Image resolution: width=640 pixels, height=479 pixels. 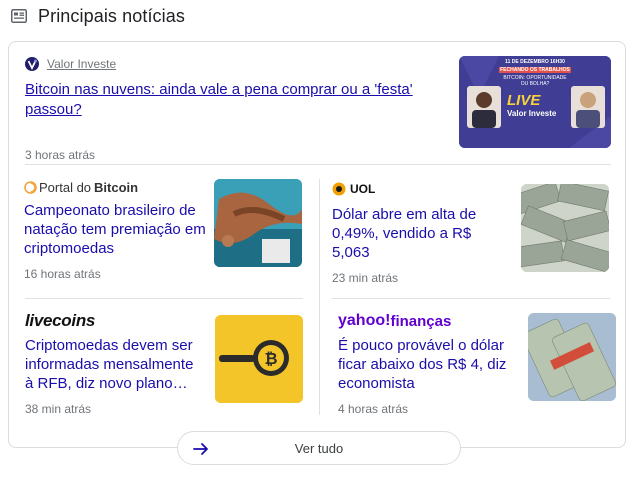 I want to click on source-name: UOL, so click(x=363, y=189).